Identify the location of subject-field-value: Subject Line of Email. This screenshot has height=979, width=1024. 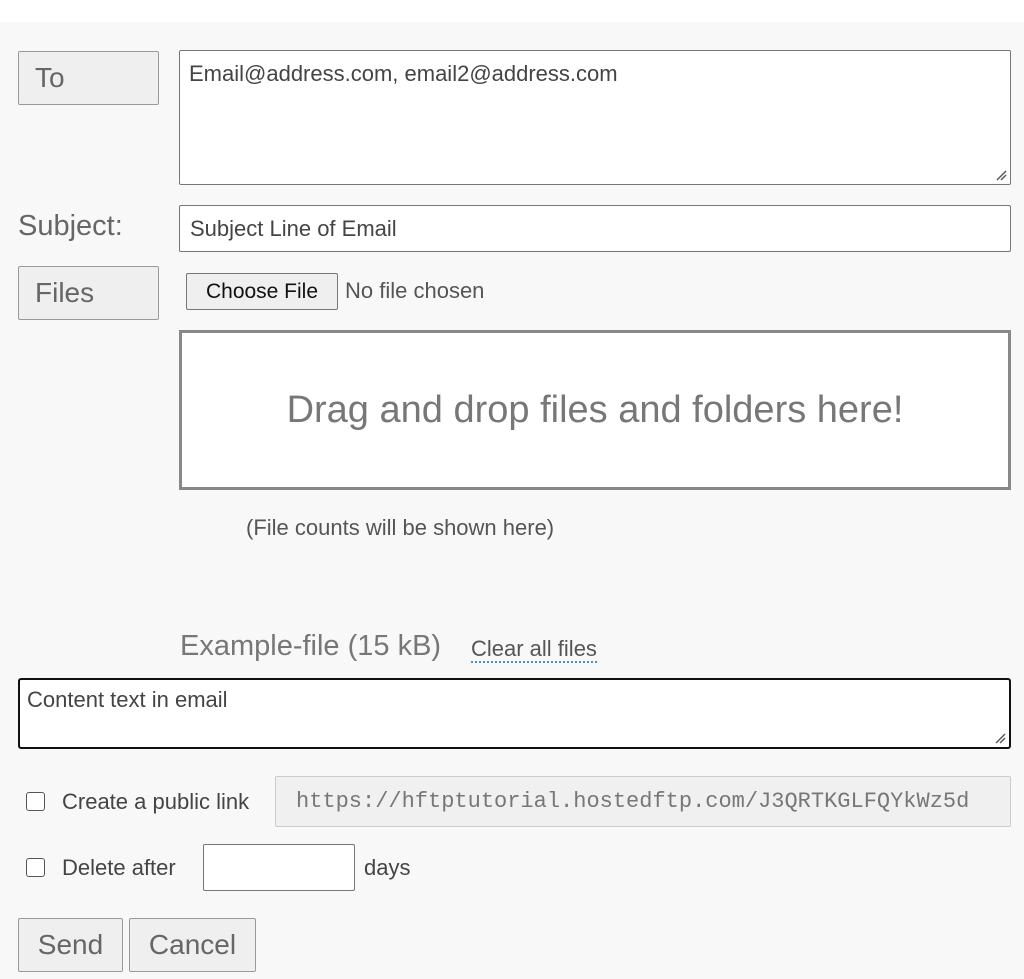
(293, 228).